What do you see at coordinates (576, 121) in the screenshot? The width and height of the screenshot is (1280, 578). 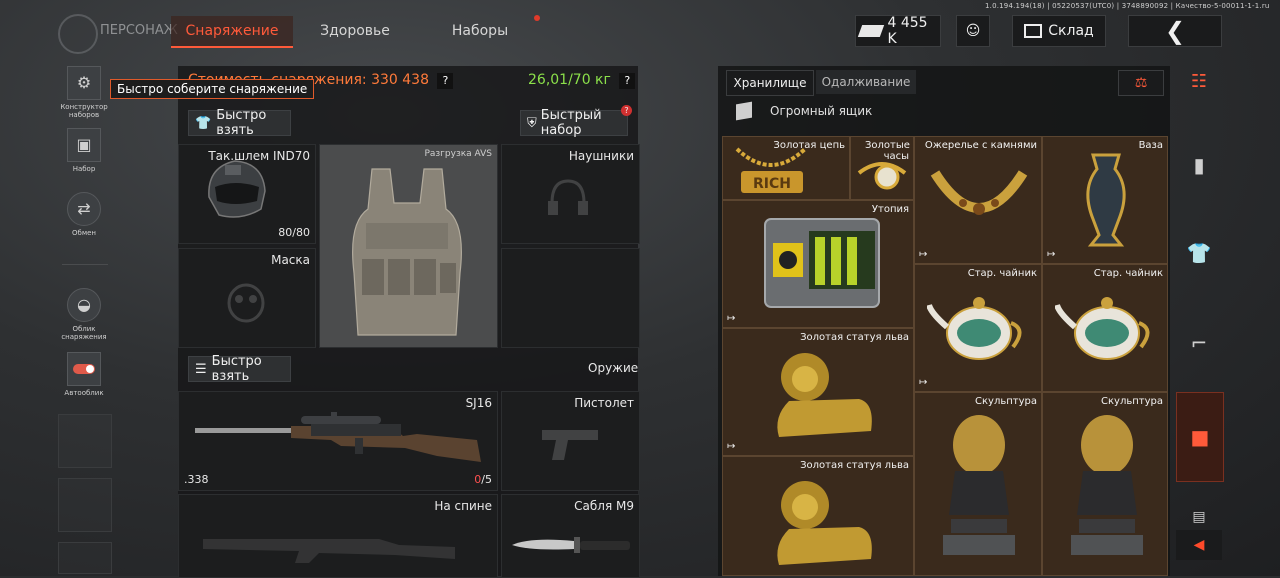 I see `quick-set-button: ⛨ Быстрый набор ?` at bounding box center [576, 121].